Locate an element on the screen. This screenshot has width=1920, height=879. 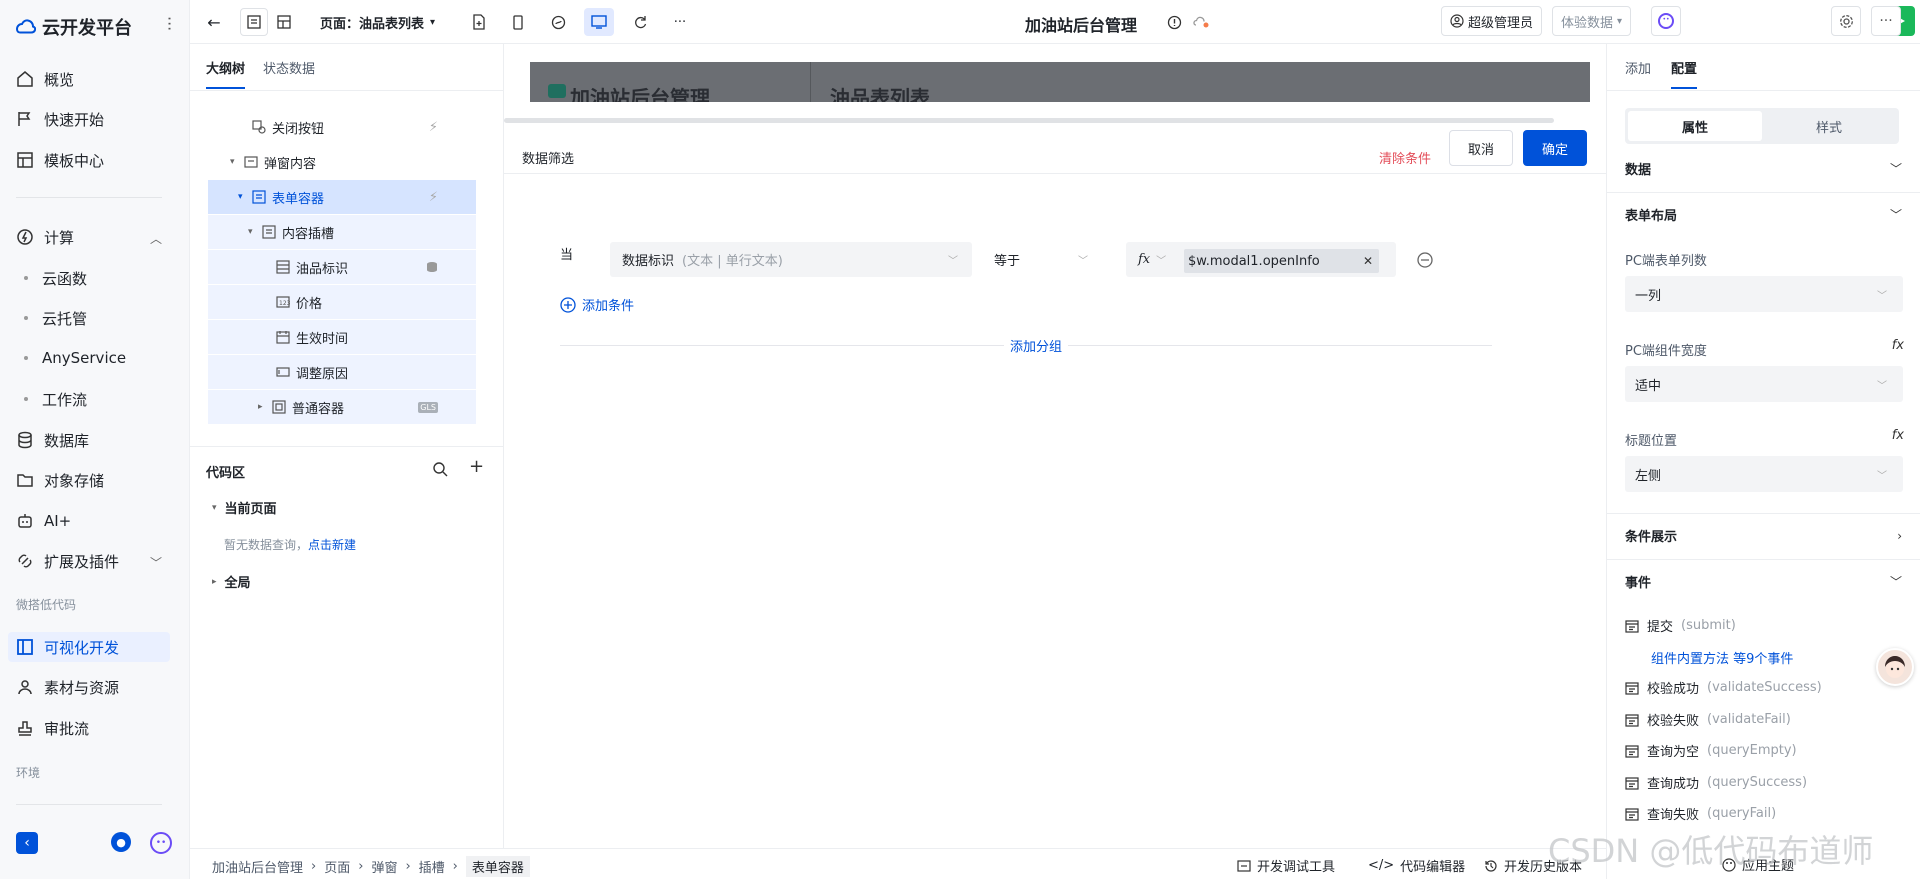
tab-add: 添加 is located at coordinates (1638, 73).